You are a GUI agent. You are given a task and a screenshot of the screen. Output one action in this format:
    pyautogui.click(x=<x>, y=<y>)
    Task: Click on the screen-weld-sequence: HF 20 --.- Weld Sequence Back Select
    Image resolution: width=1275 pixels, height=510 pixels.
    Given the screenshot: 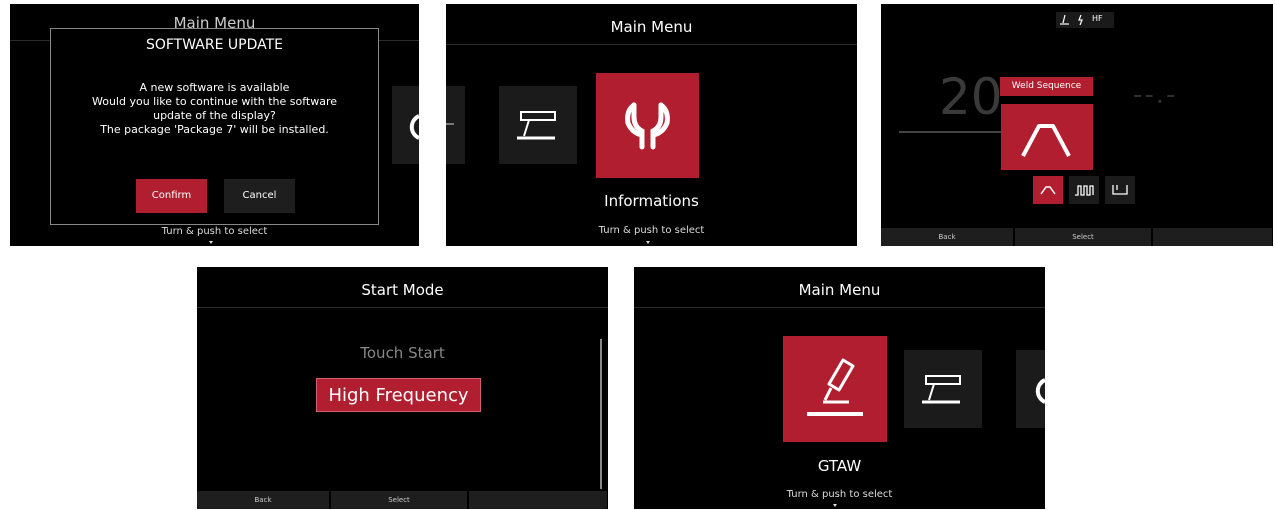 What is the action you would take?
    pyautogui.click(x=1077, y=125)
    